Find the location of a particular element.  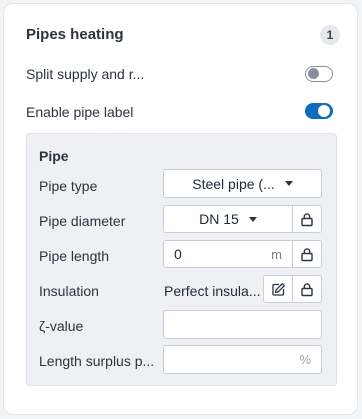

pipe-diameter-dropdown: DN 15 is located at coordinates (228, 219).